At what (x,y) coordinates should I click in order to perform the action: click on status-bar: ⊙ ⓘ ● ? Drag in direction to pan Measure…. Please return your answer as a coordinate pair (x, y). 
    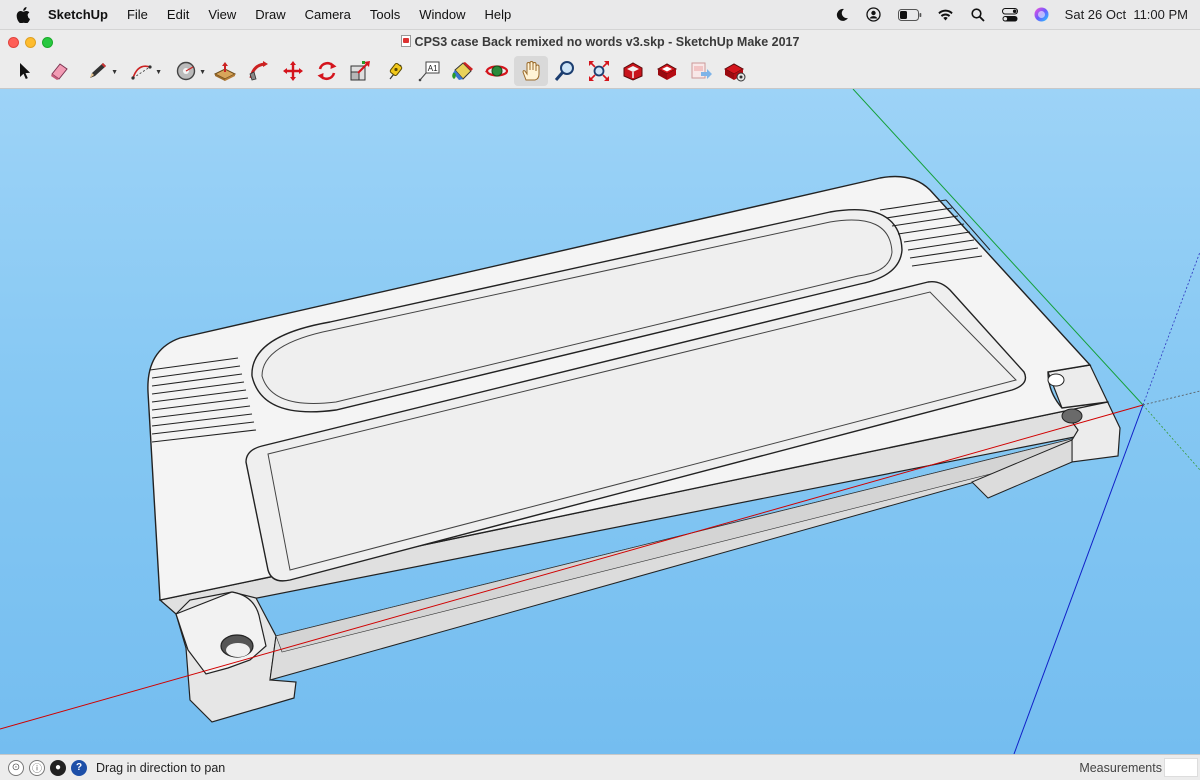
    Looking at the image, I should click on (600, 767).